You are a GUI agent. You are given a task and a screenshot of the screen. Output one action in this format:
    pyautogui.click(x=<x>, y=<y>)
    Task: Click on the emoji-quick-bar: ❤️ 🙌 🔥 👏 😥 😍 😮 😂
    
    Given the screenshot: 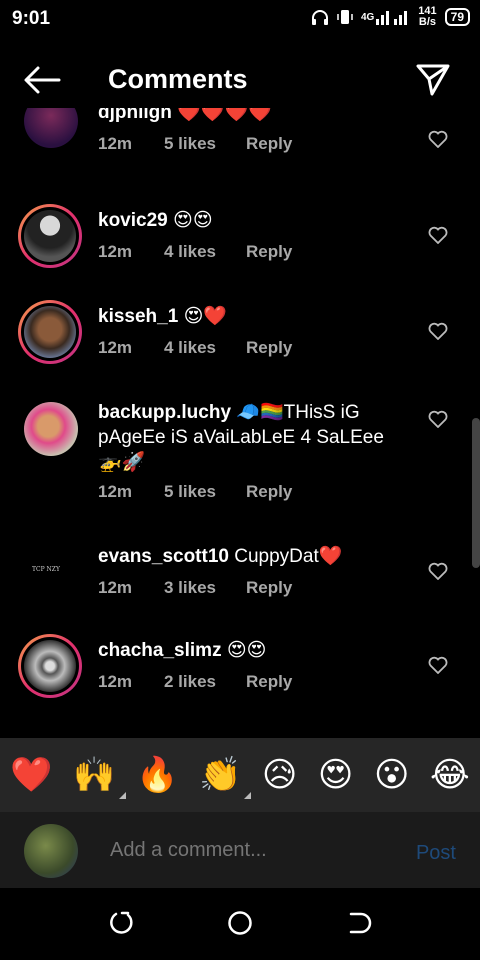 What is the action you would take?
    pyautogui.click(x=240, y=775)
    